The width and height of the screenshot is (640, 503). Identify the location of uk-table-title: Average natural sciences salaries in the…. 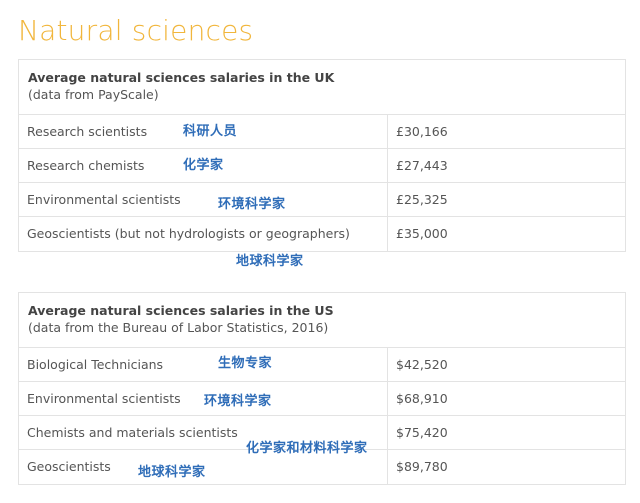
(181, 77).